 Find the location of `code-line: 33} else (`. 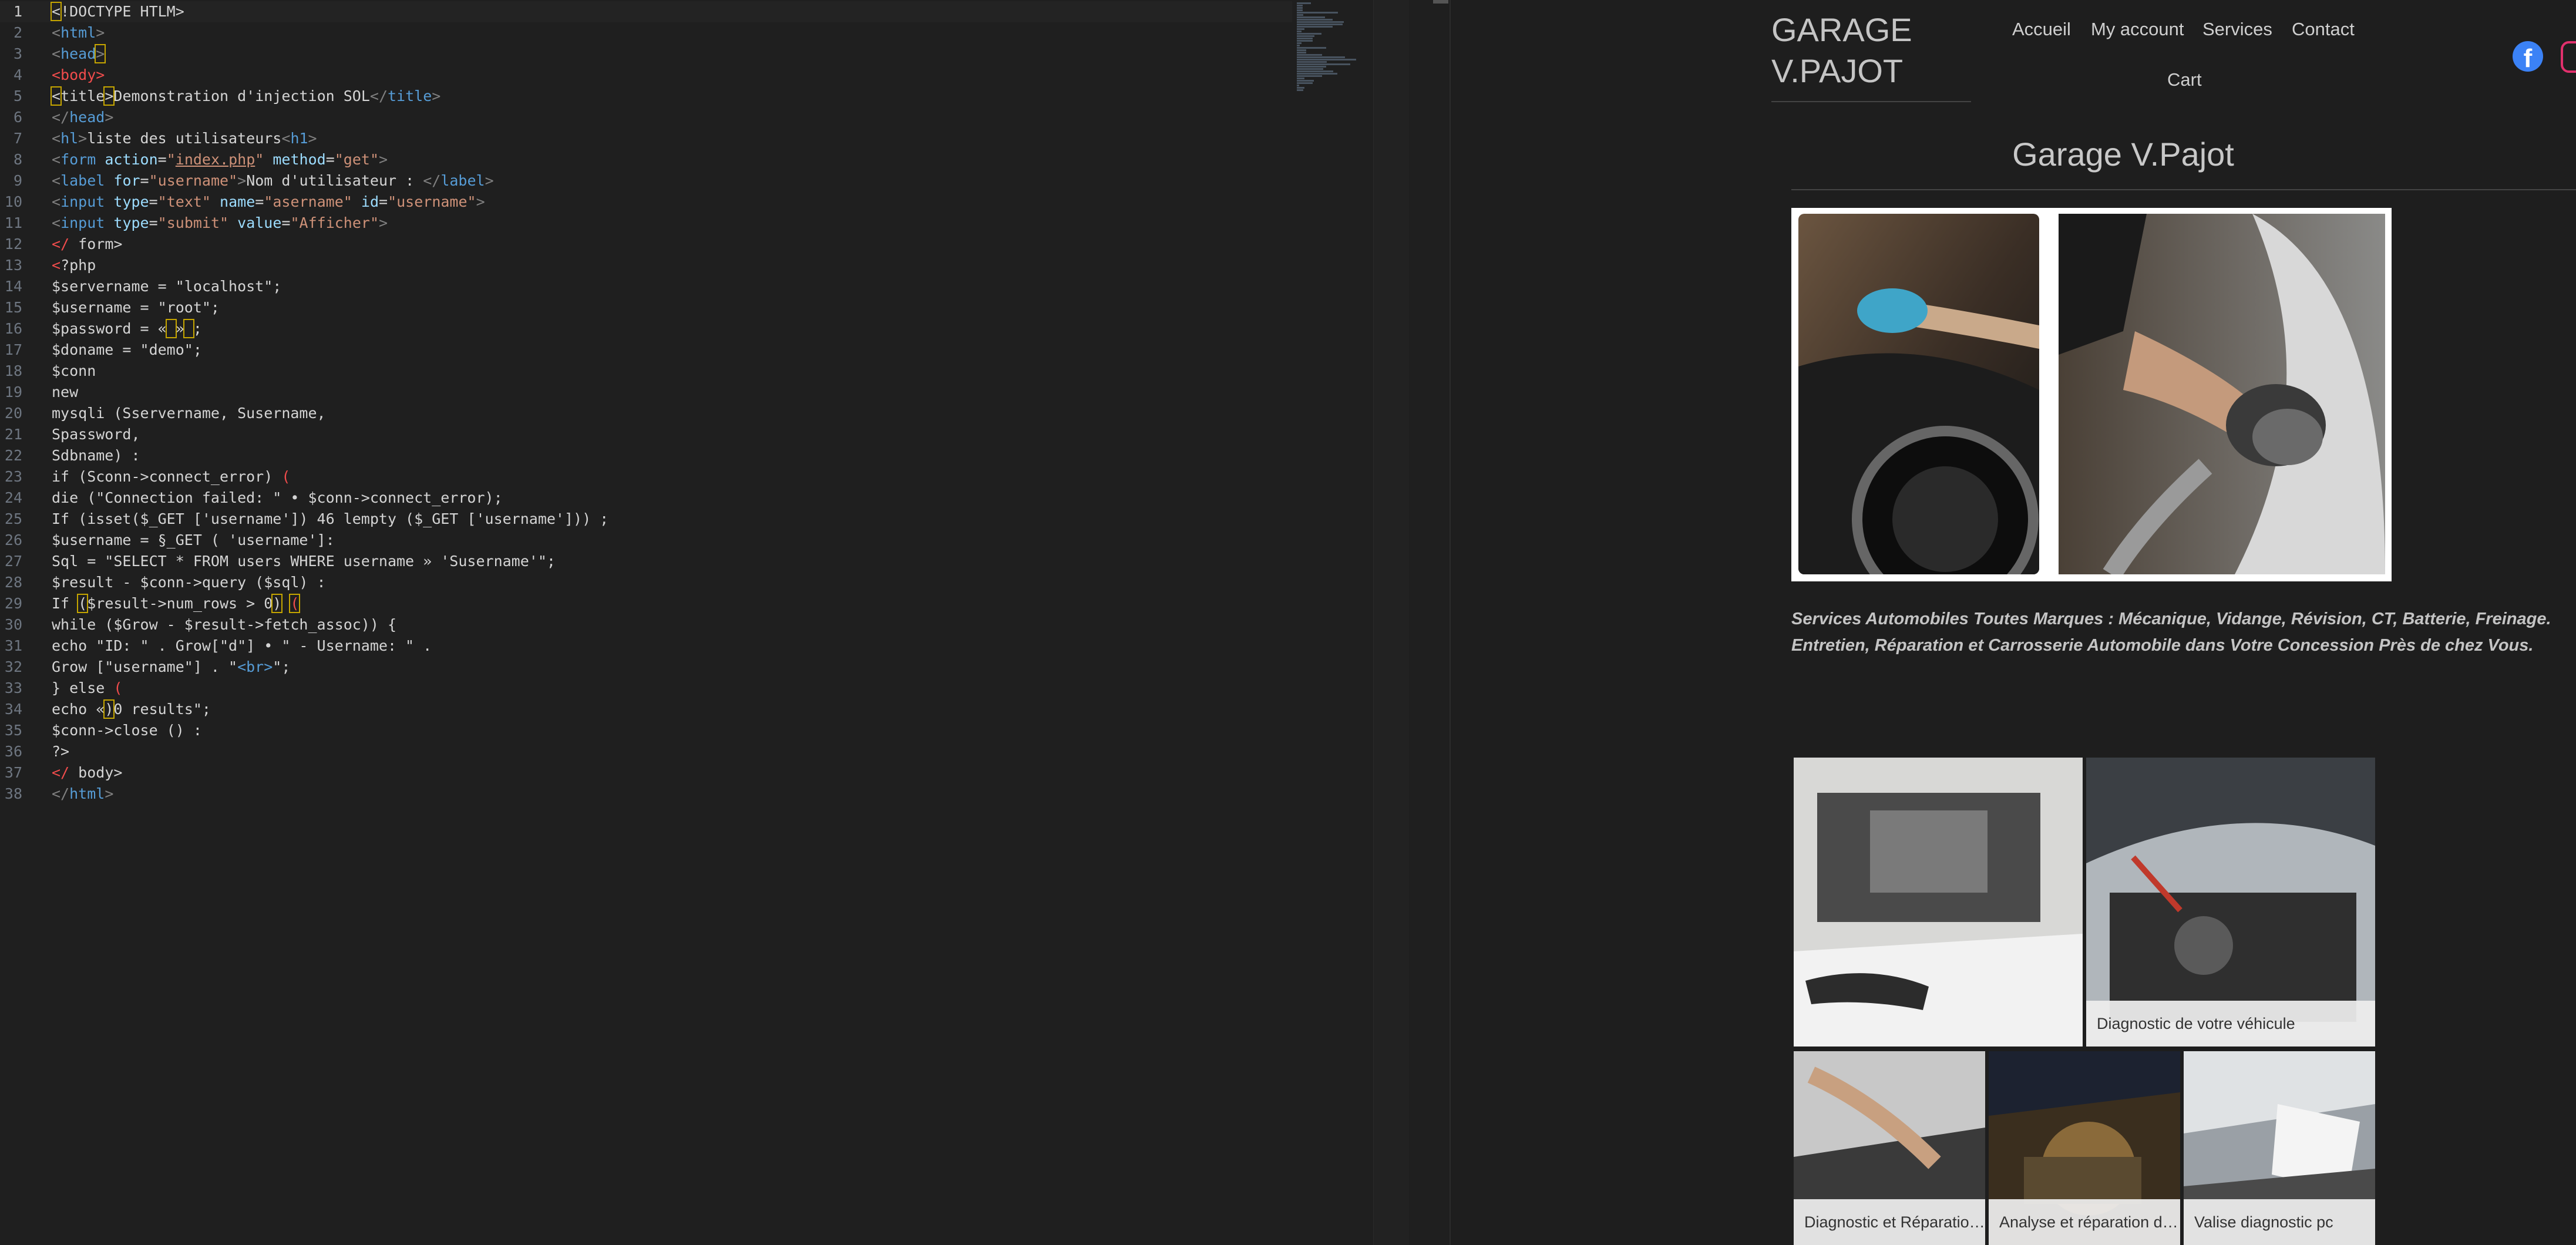

code-line: 33} else ( is located at coordinates (646, 688).